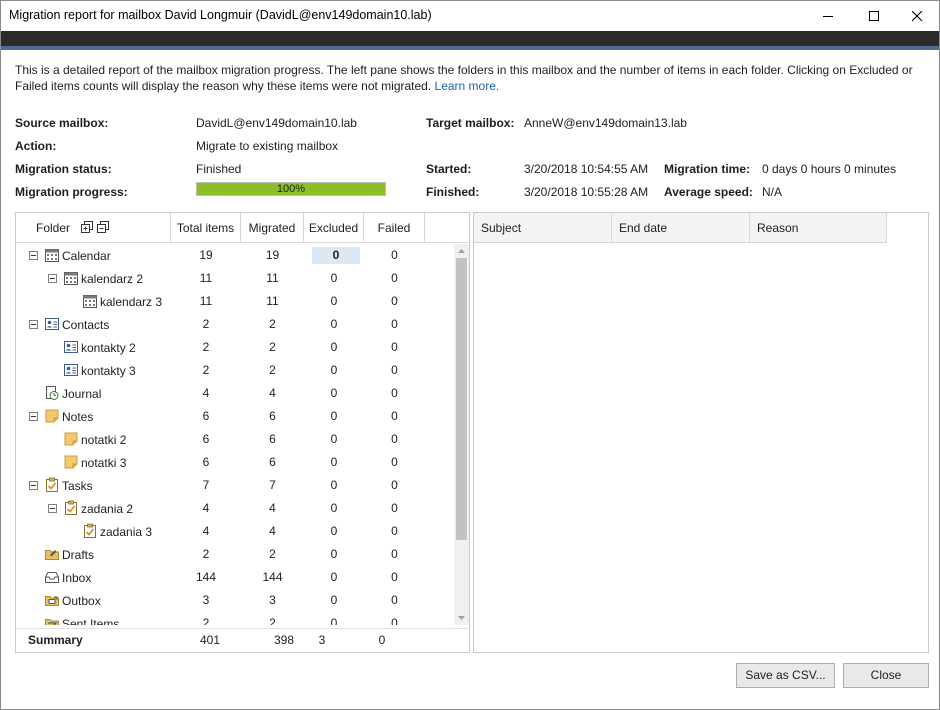 The width and height of the screenshot is (940, 710). I want to click on close-button: Close, so click(886, 675).